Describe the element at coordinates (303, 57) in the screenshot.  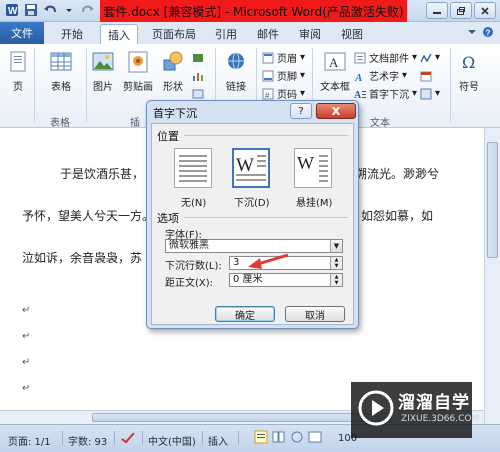
I see `header-dropdown-icon: ▾` at that location.